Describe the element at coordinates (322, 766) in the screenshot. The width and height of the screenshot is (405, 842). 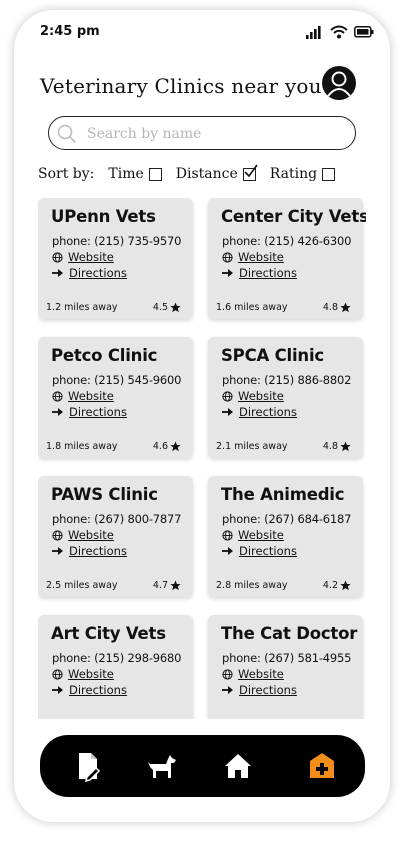
I see `nav-clinic-icon` at that location.